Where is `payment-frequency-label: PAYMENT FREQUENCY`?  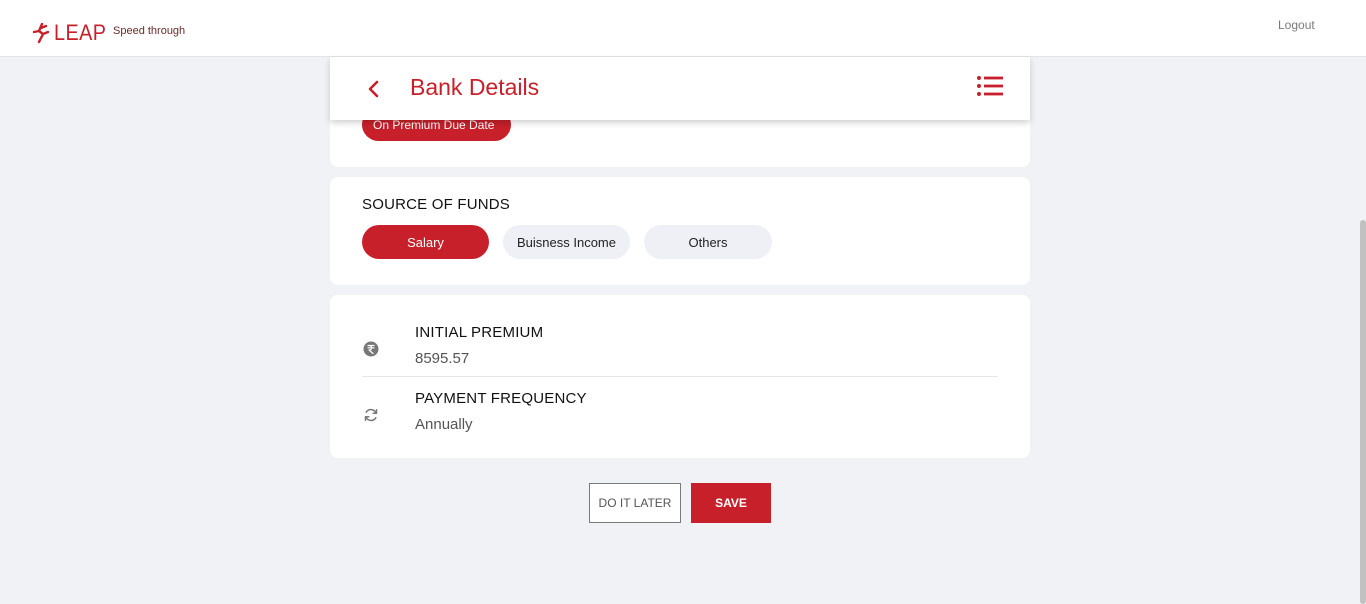
payment-frequency-label: PAYMENT FREQUENCY is located at coordinates (501, 398).